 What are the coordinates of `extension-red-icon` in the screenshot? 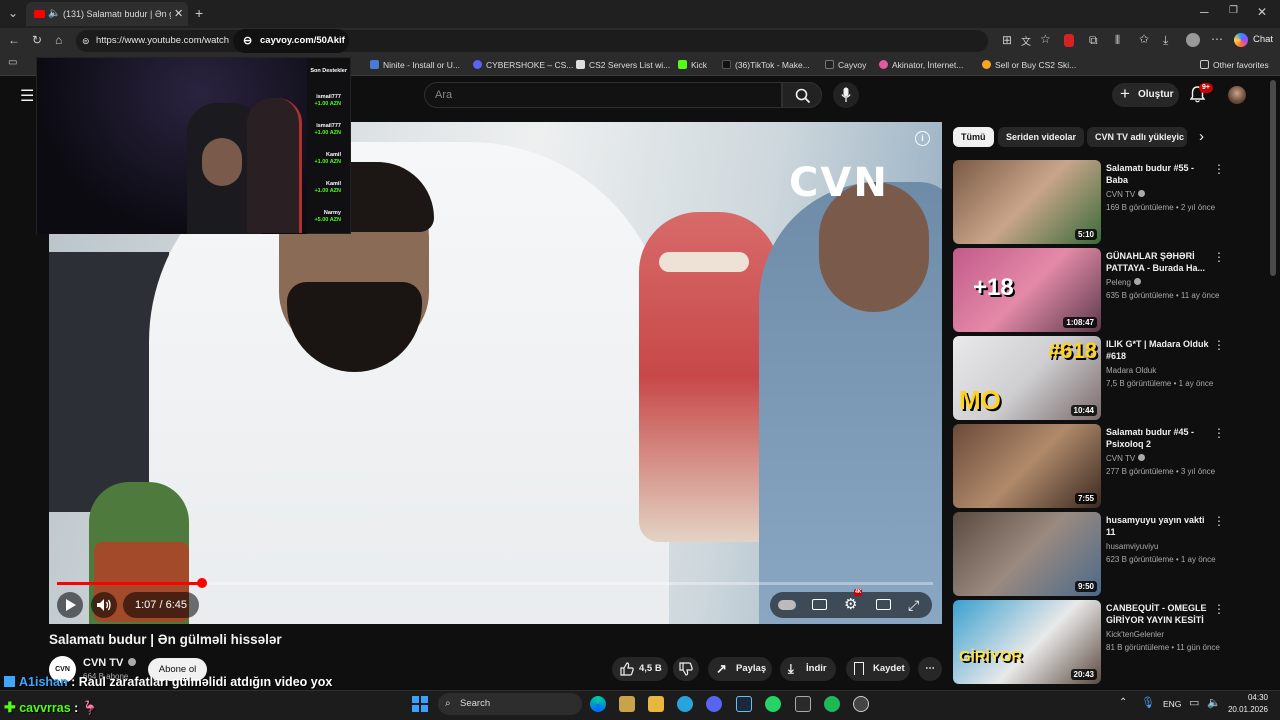 It's located at (1069, 40).